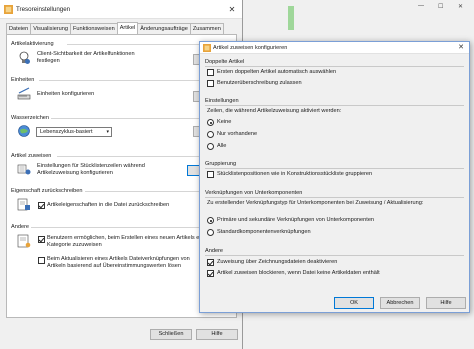 This screenshot has height=349, width=474. I want to click on benutzerueberschreibung-label: Benutzerüberschreibung zulassen, so click(259, 83).